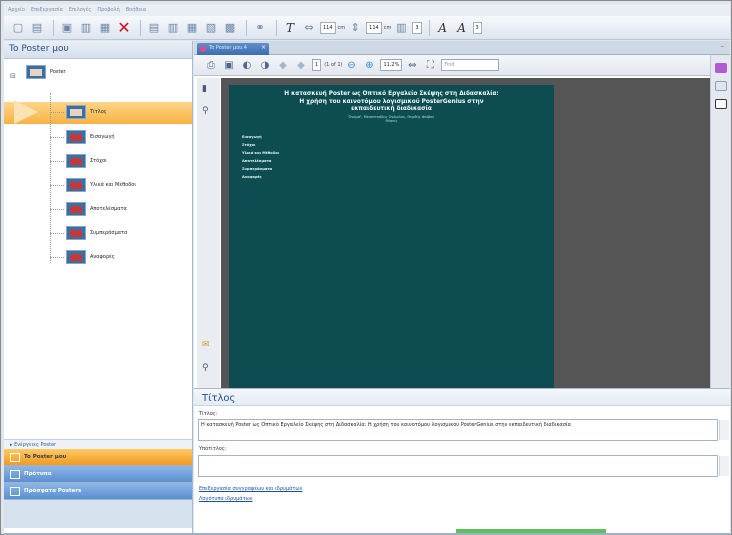 Image resolution: width=732 pixels, height=535 pixels. I want to click on tree-root-label: Poster, so click(58, 72).